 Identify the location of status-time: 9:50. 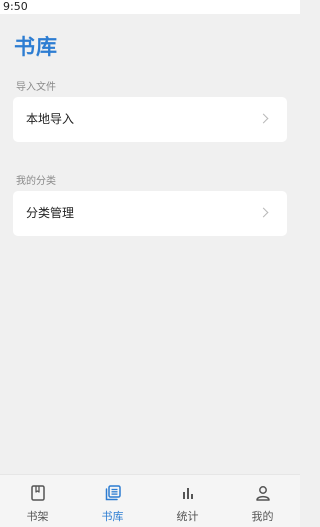
(15, 6).